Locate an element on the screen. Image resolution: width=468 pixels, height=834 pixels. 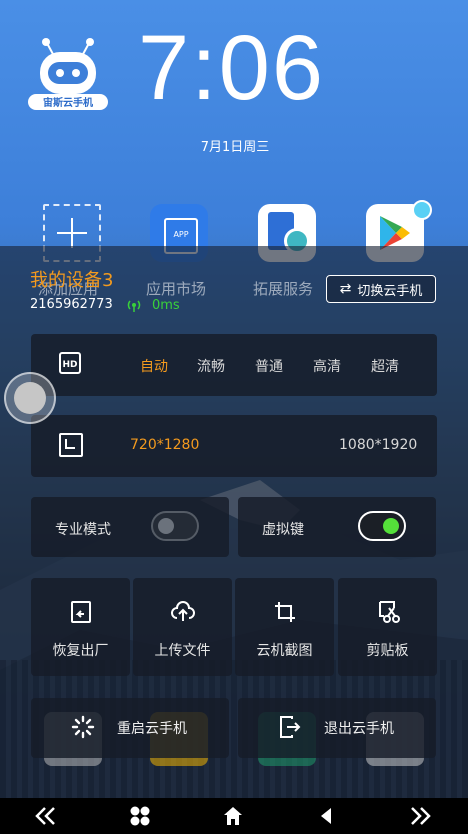
zeus-cloud-phone-logo: 宙斯云手机 is located at coordinates (68, 74).